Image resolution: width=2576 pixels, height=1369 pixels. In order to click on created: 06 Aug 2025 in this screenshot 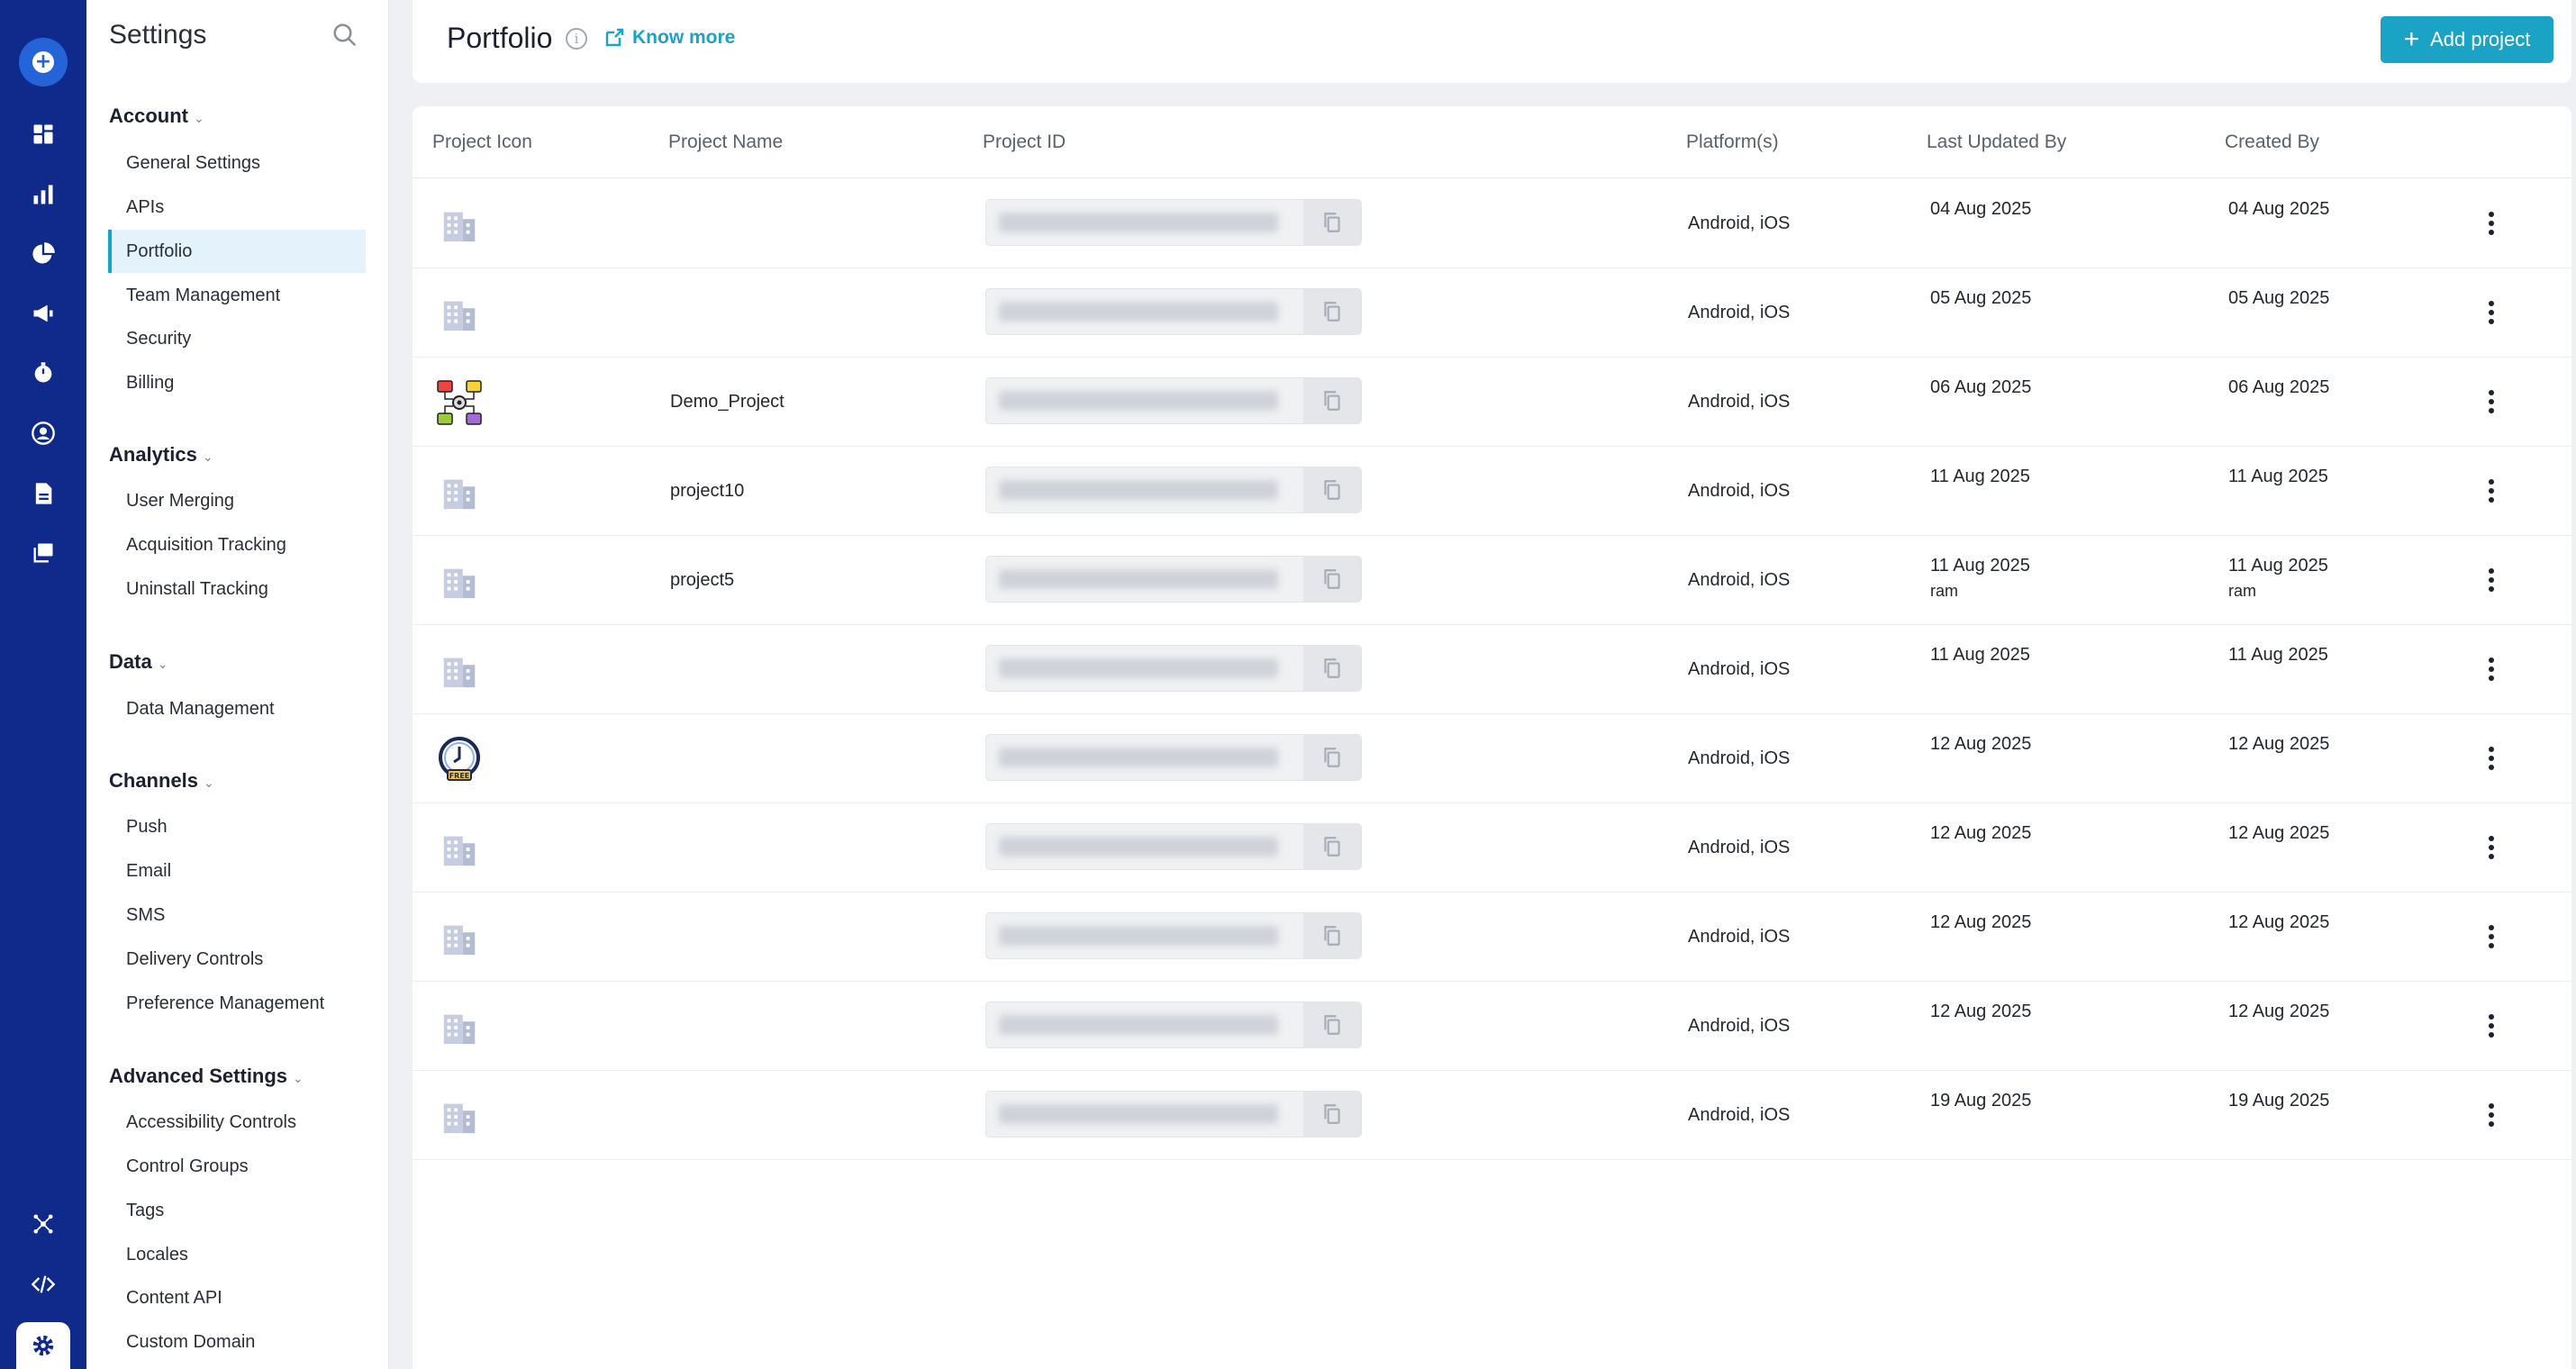, I will do `click(2279, 390)`.